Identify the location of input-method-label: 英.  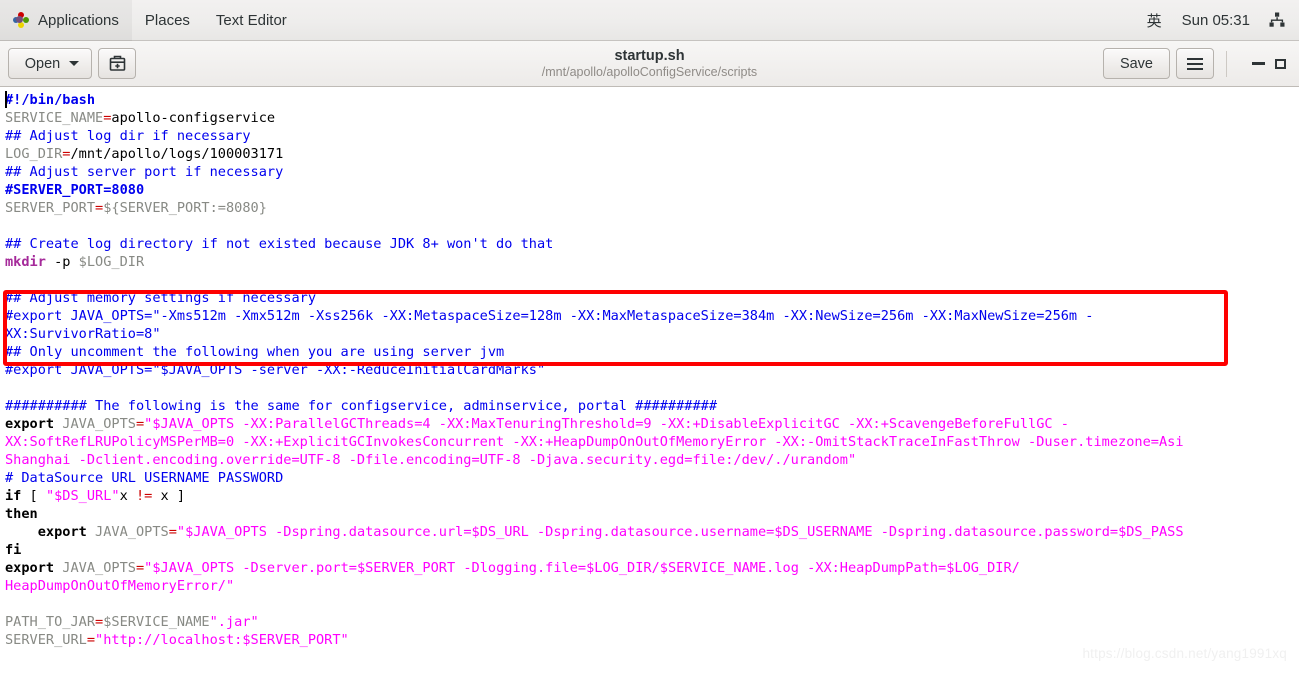
(1154, 21).